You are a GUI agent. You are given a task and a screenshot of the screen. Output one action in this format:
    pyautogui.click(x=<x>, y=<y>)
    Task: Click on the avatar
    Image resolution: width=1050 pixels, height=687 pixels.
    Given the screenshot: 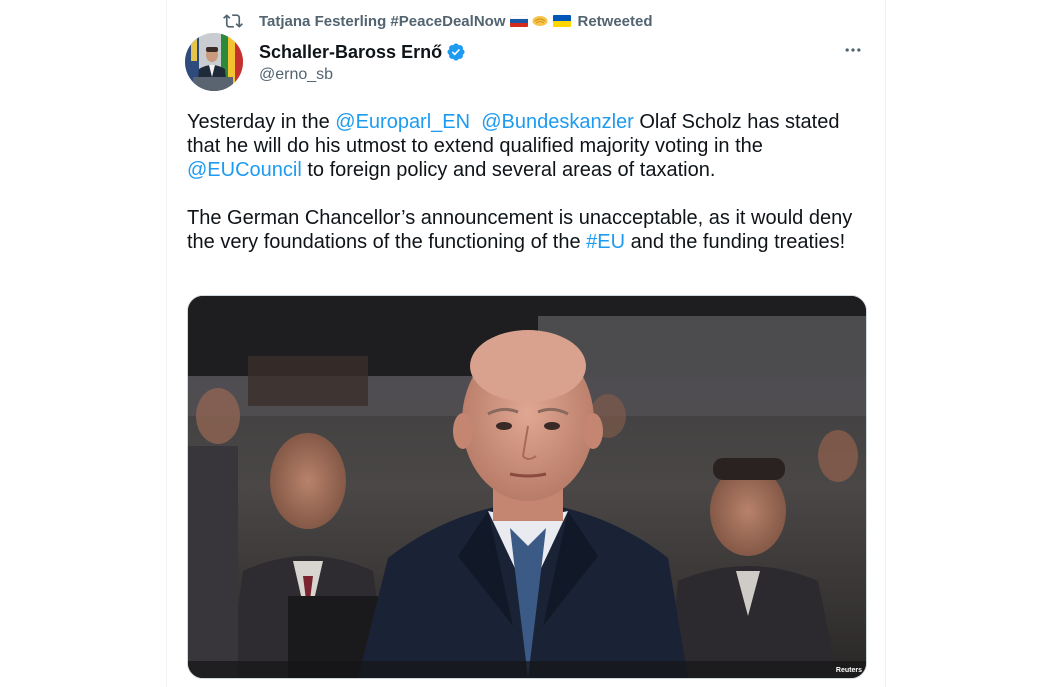 What is the action you would take?
    pyautogui.click(x=214, y=62)
    